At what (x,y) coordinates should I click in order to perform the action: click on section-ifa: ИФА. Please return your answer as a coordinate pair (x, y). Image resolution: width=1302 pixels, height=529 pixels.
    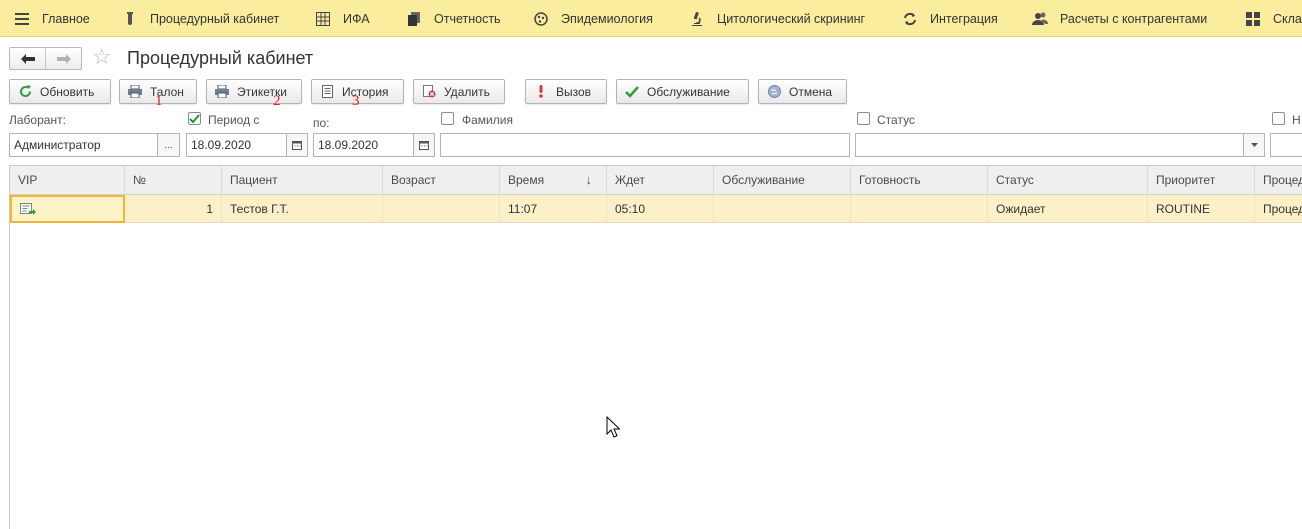
    Looking at the image, I should click on (342, 18).